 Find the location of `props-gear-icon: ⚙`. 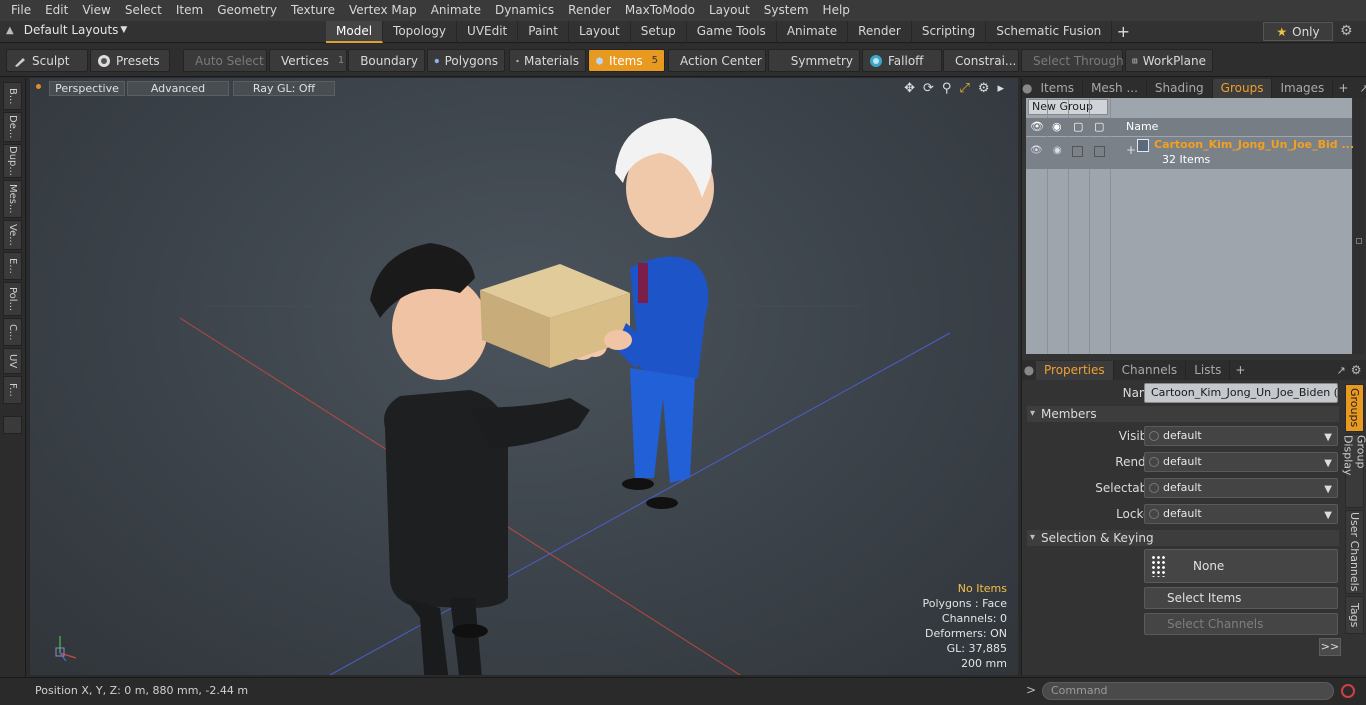

props-gear-icon: ⚙ is located at coordinates (1356, 370).